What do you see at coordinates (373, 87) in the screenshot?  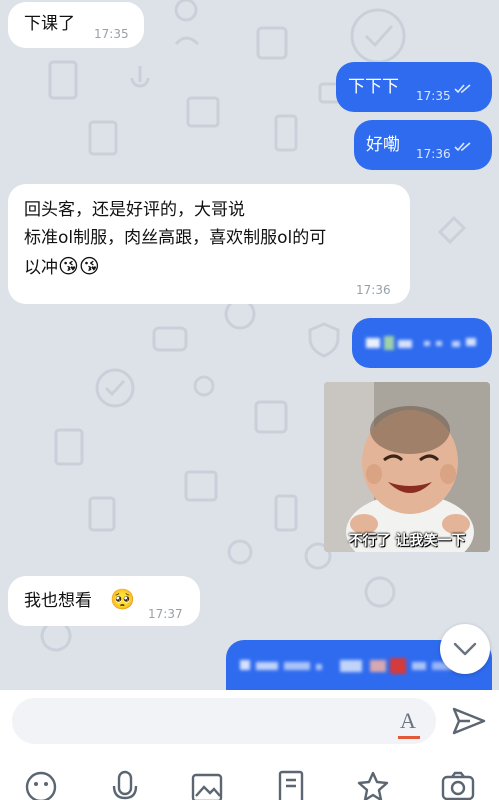 I see `message-text: 下下下` at bounding box center [373, 87].